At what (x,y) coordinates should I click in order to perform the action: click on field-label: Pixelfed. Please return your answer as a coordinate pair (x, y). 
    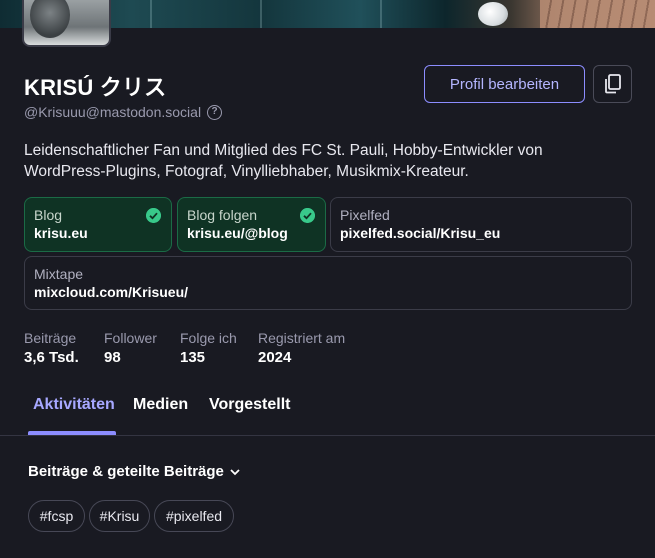
    Looking at the image, I should click on (365, 215).